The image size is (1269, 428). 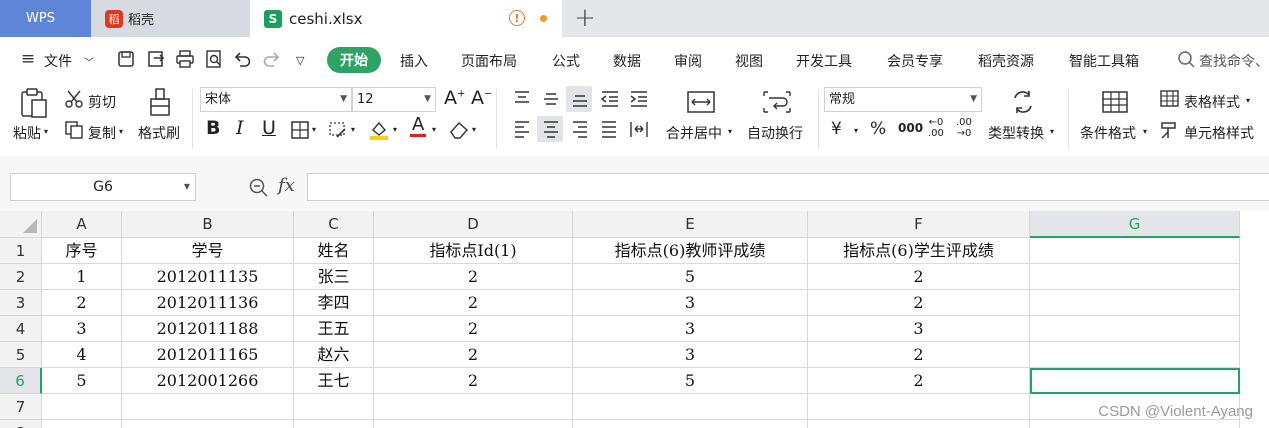 I want to click on increase-indent-icon, so click(x=639, y=99).